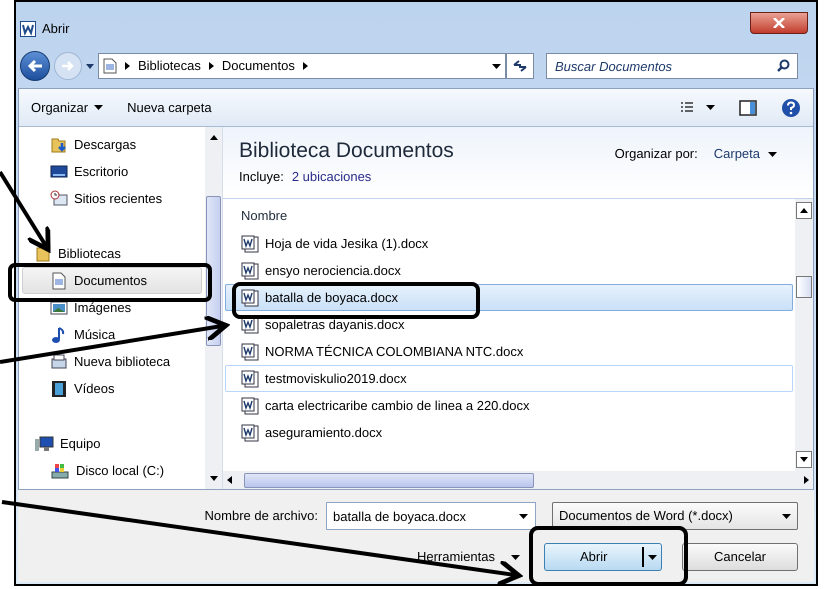 This screenshot has width=831, height=589. Describe the element at coordinates (675, 516) in the screenshot. I see `file-type-dropdown: Documentos de Word (*.docx)` at that location.